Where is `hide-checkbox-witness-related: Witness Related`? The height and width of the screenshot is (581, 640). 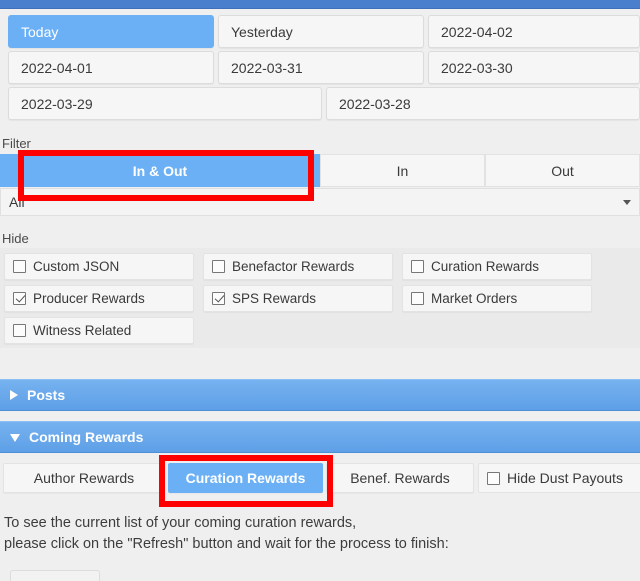
hide-checkbox-witness-related: Witness Related is located at coordinates (99, 330).